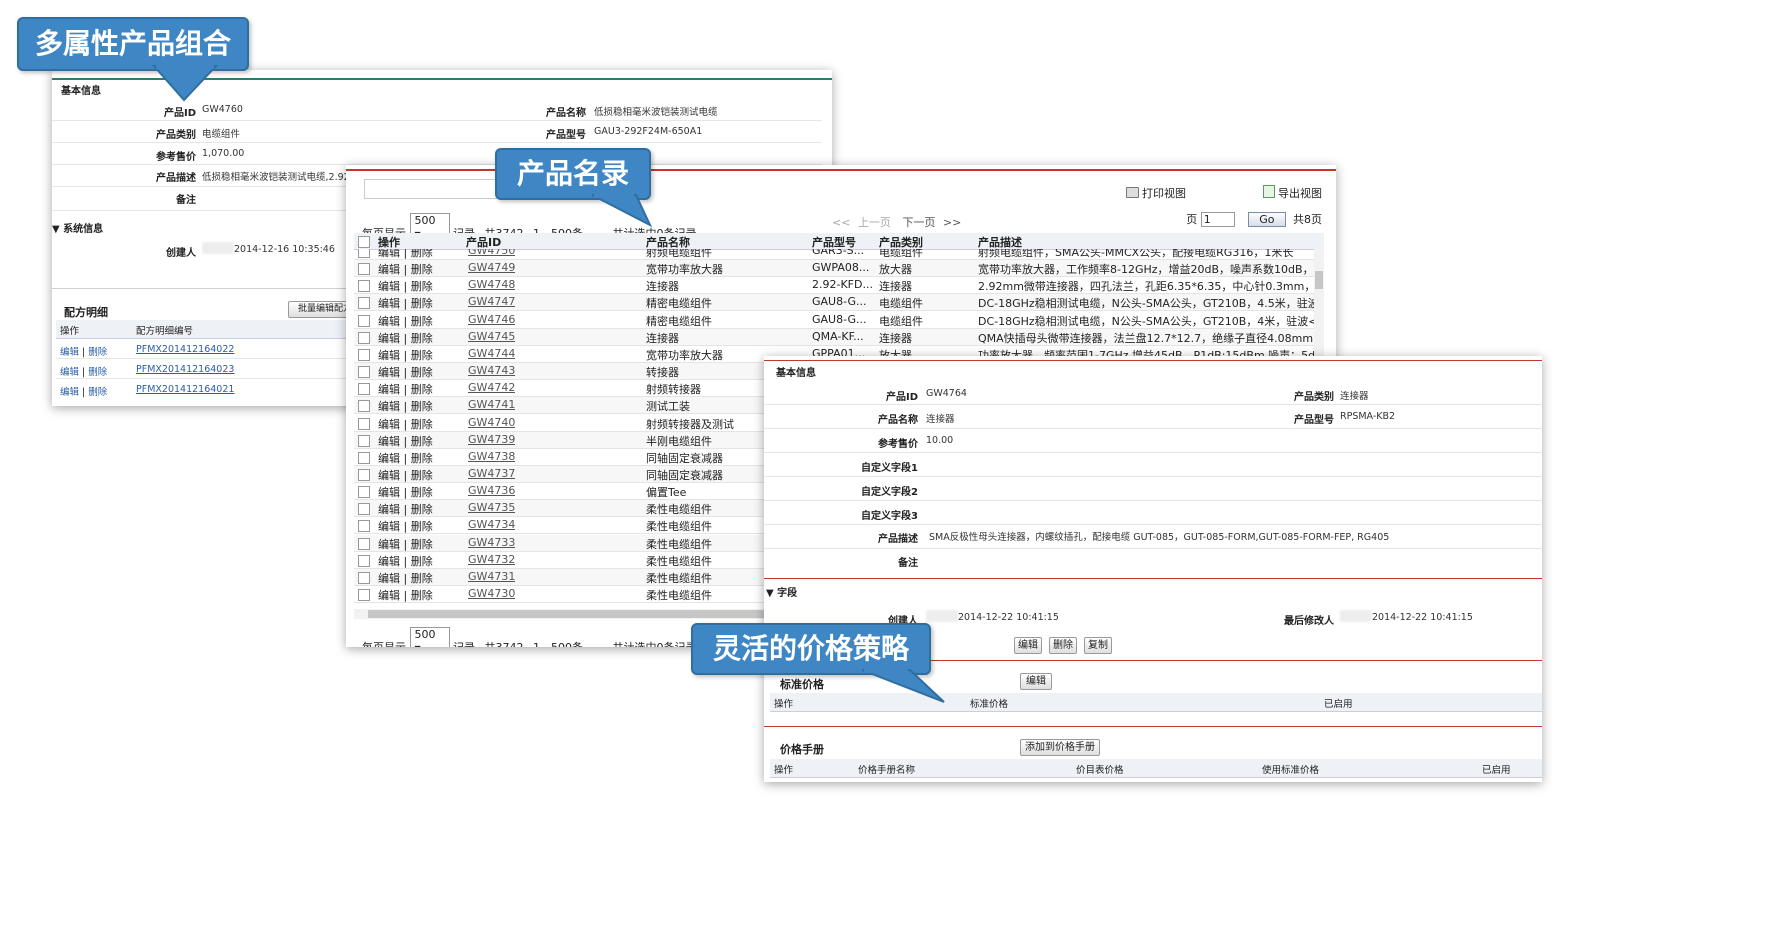 This screenshot has height=934, width=1788. What do you see at coordinates (491, 559) in the screenshot?
I see `product-id-link: GW4732` at bounding box center [491, 559].